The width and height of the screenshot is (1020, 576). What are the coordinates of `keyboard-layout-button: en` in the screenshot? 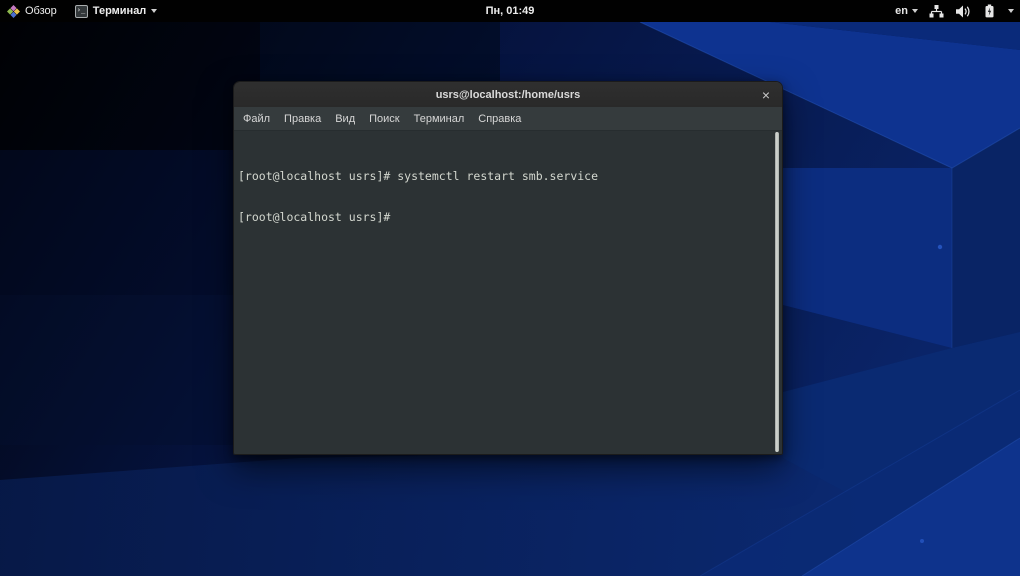 It's located at (906, 11).